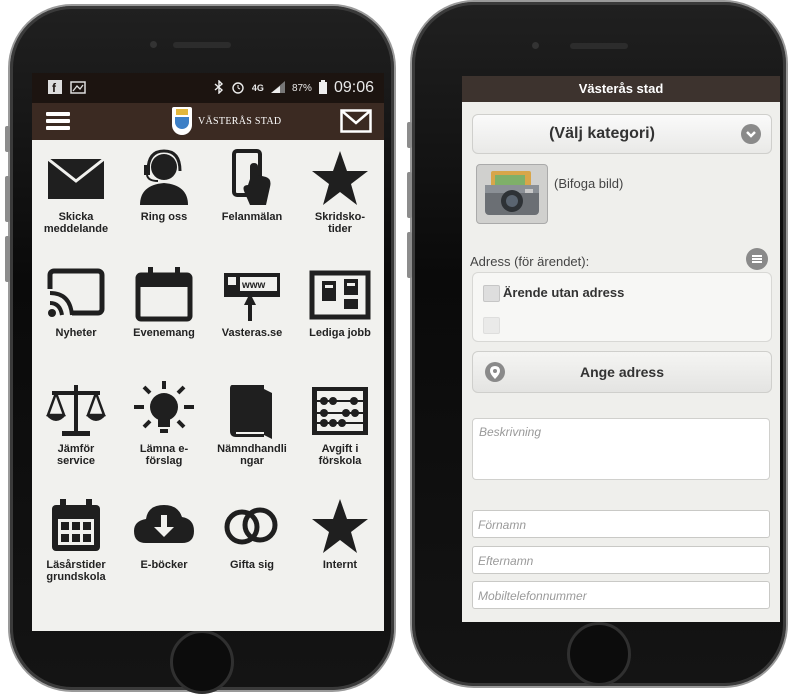 The image size is (790, 694). Describe the element at coordinates (76, 209) in the screenshot. I see `tile-skicka-meddelande: Skicka meddelande` at that location.